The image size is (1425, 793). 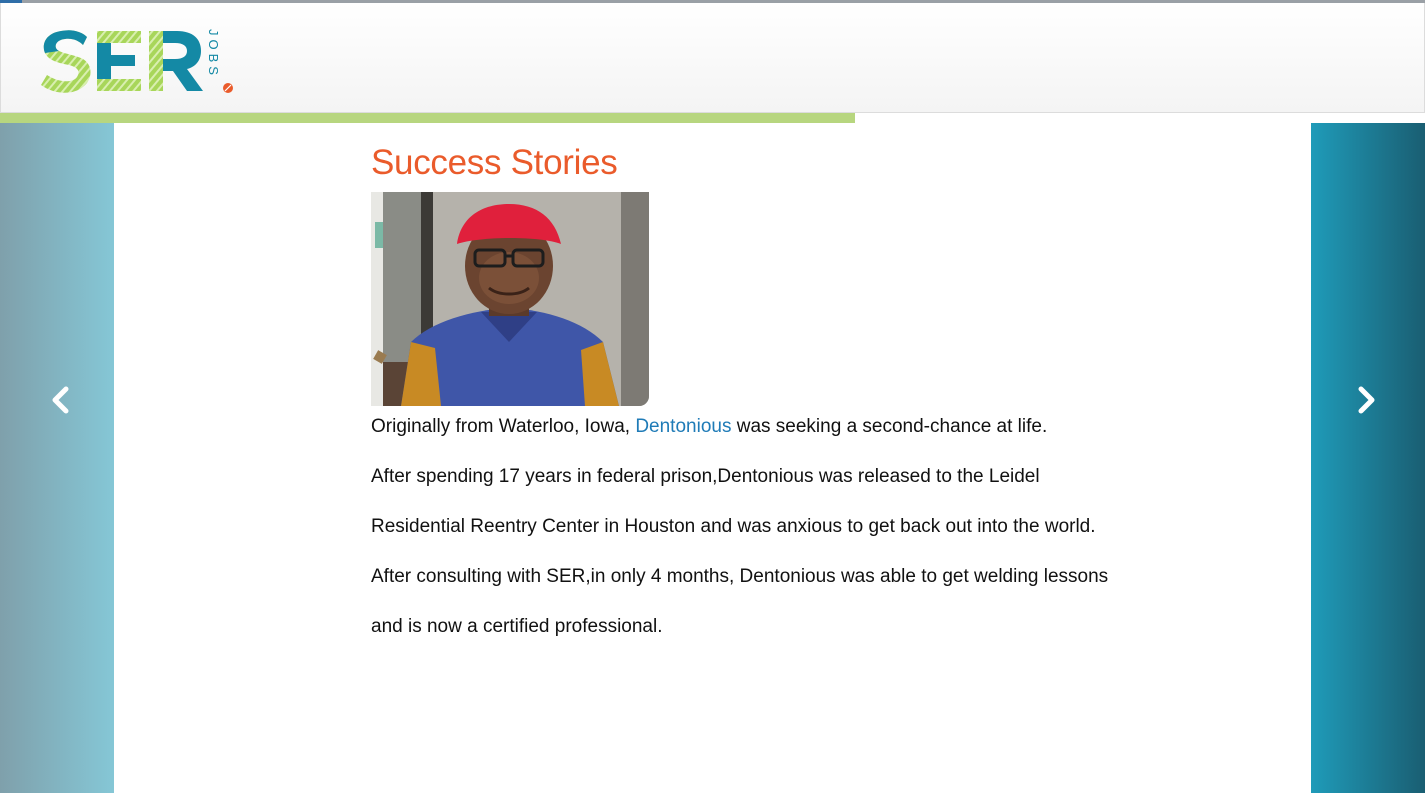 What do you see at coordinates (61, 400) in the screenshot?
I see `chevron-left-icon` at bounding box center [61, 400].